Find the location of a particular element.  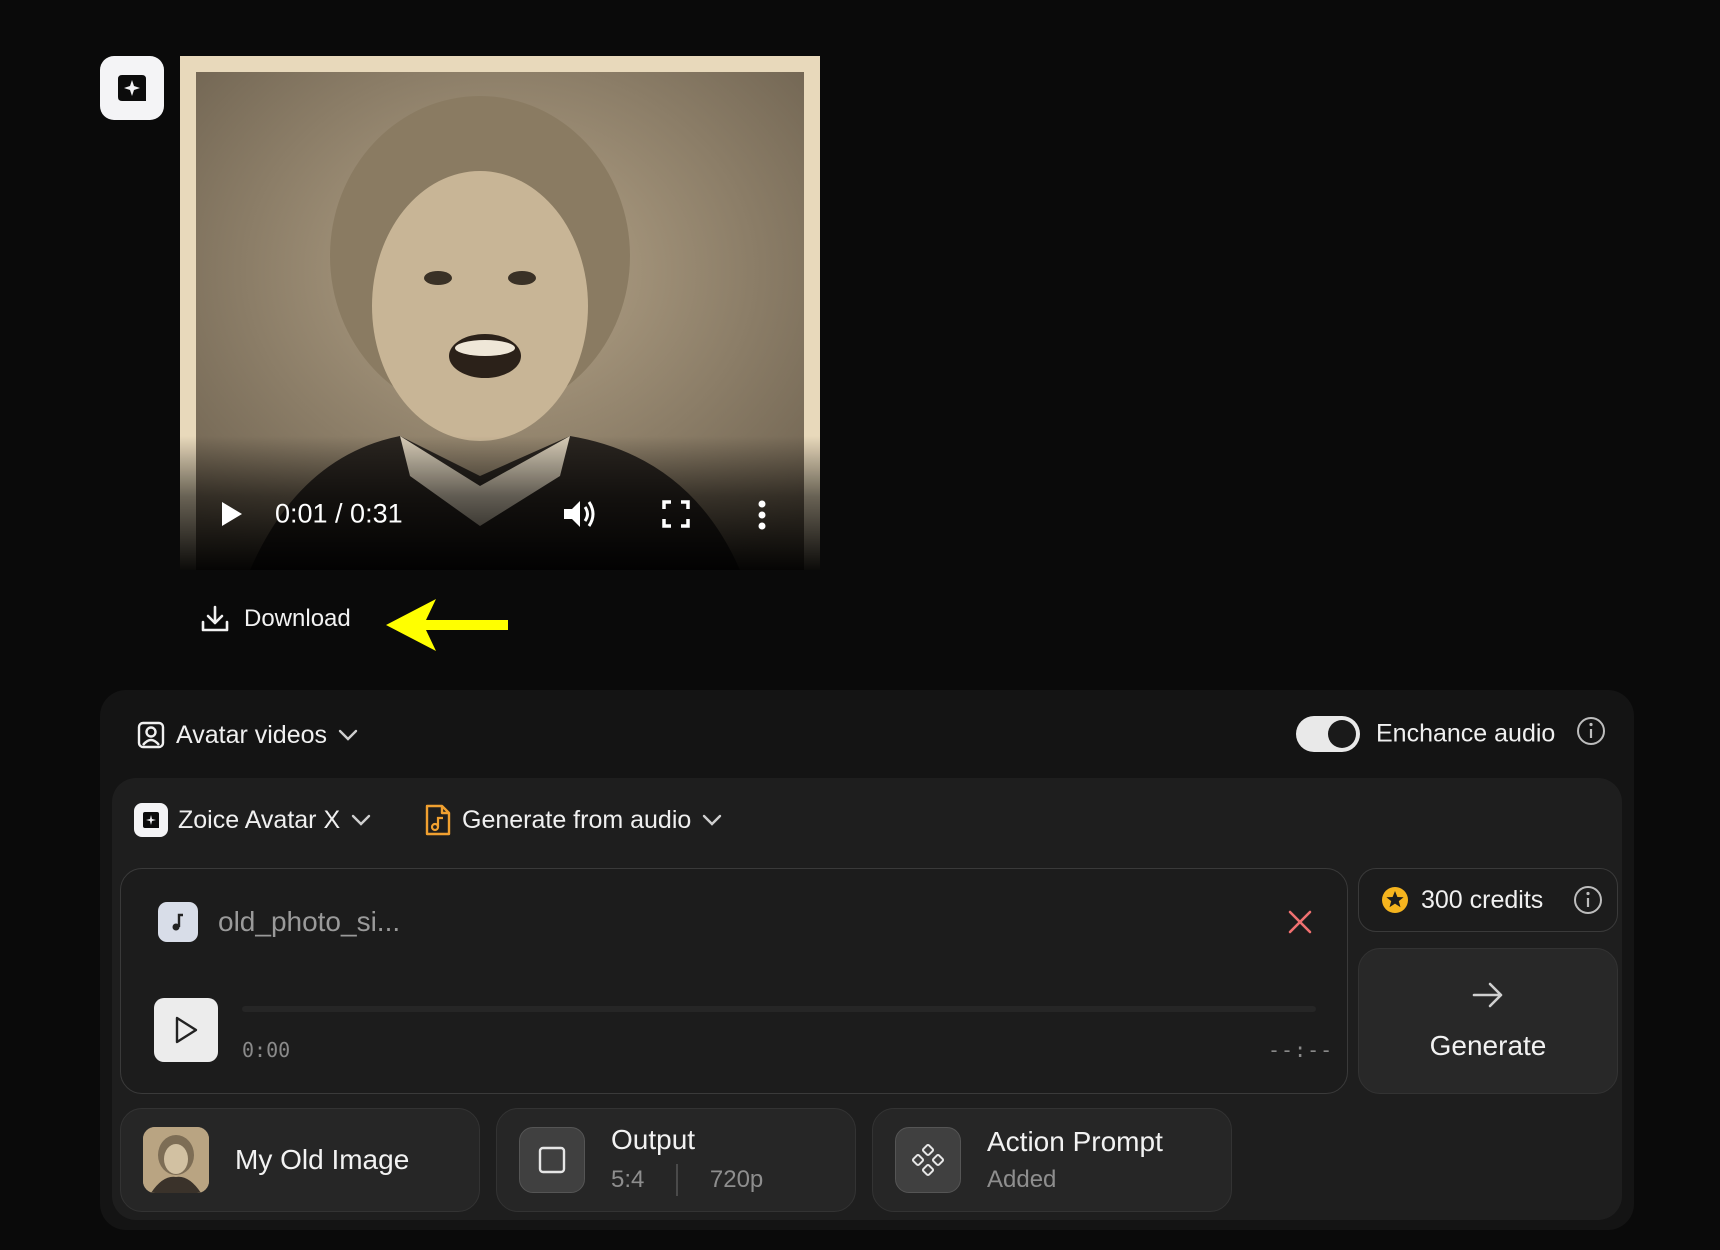

model-dropdown: Zoice Avatar X is located at coordinates (253, 820).